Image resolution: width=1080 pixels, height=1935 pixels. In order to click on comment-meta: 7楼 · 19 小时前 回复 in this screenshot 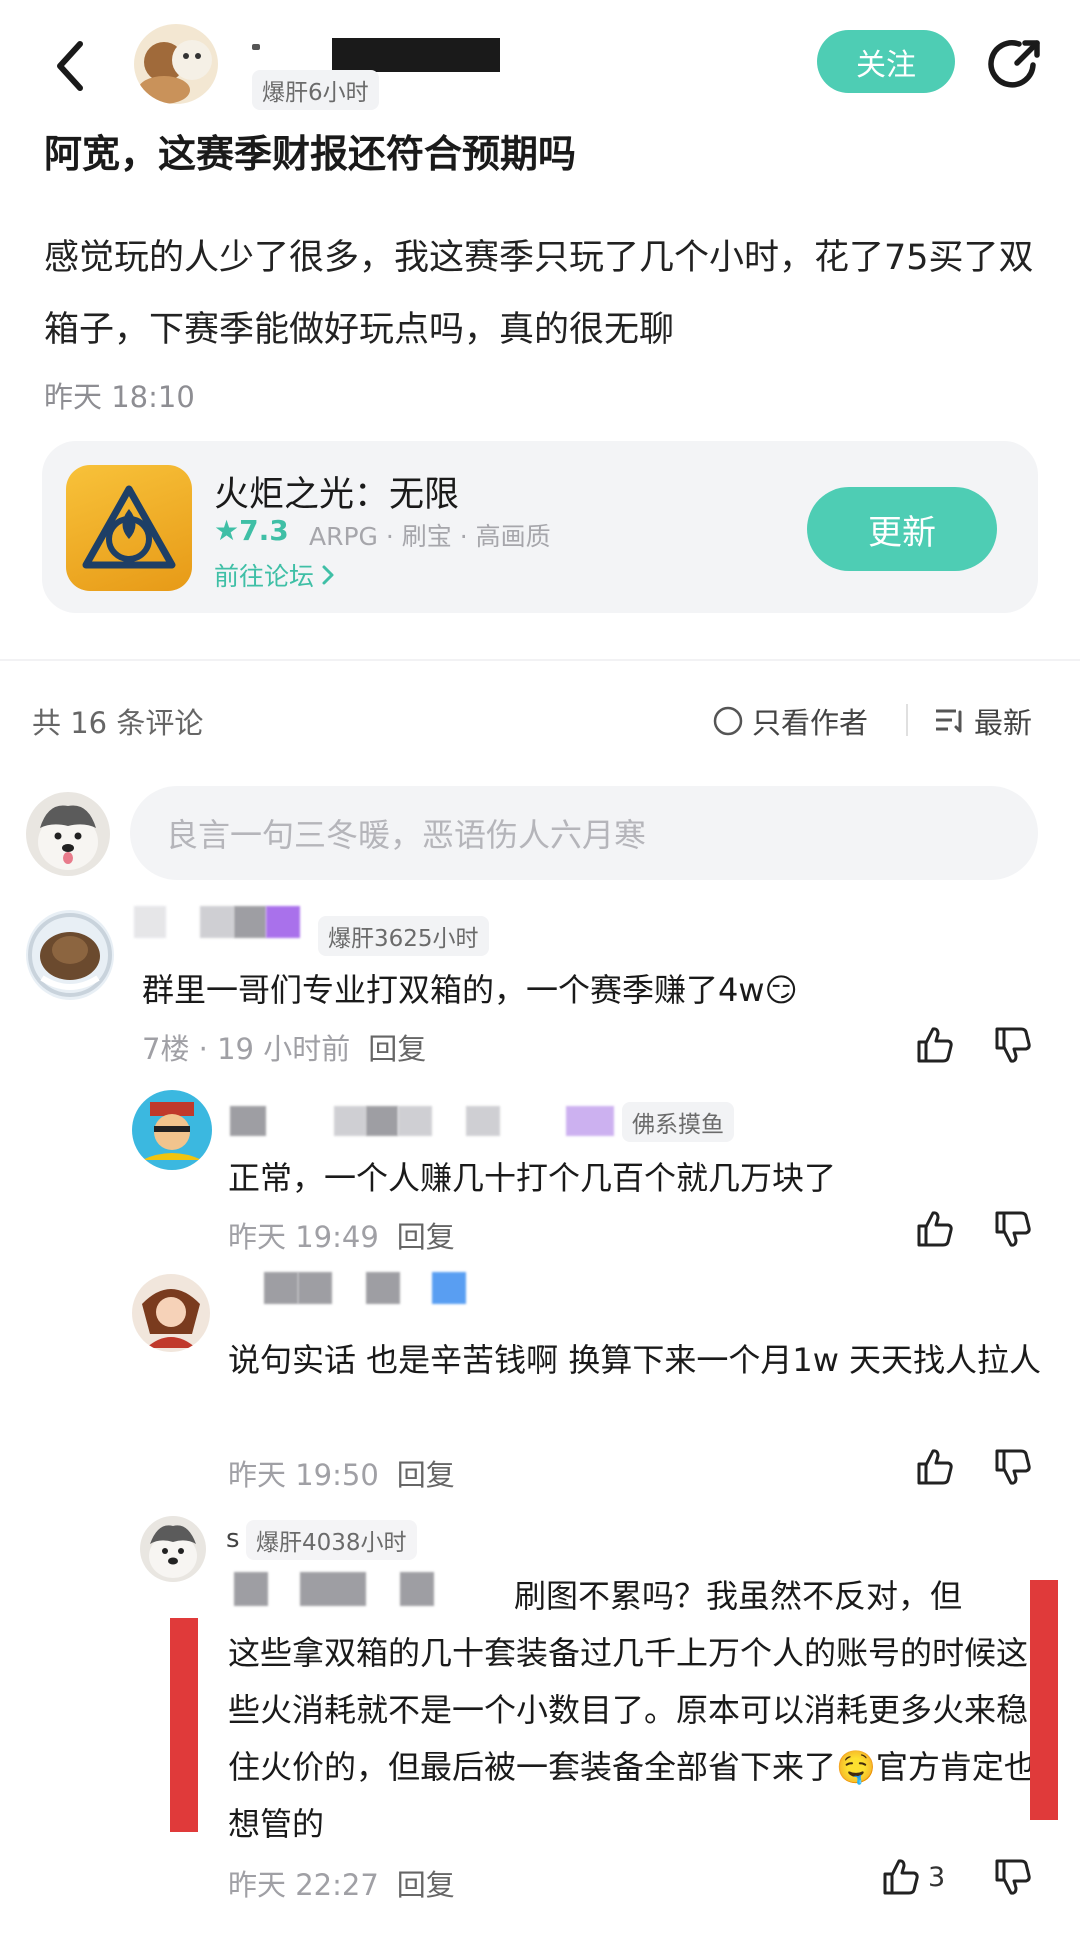, I will do `click(284, 1047)`.